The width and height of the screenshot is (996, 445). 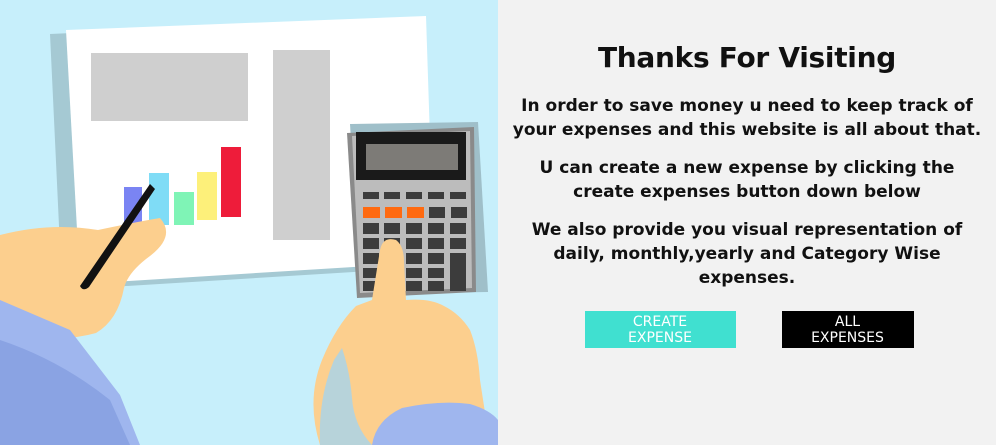 What do you see at coordinates (747, 57) in the screenshot?
I see `page-title: Thanks For Visiting` at bounding box center [747, 57].